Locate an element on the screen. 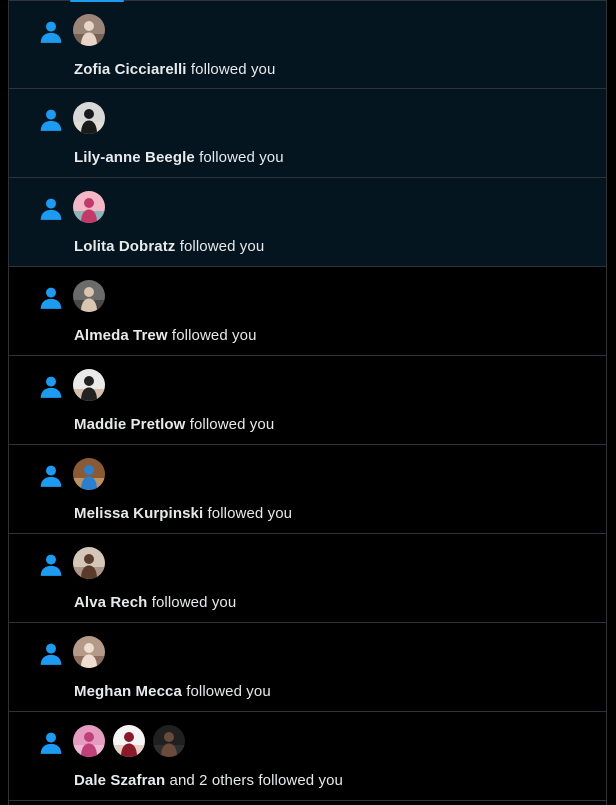  notification-text: Almeda Trew followed you is located at coordinates (165, 335).